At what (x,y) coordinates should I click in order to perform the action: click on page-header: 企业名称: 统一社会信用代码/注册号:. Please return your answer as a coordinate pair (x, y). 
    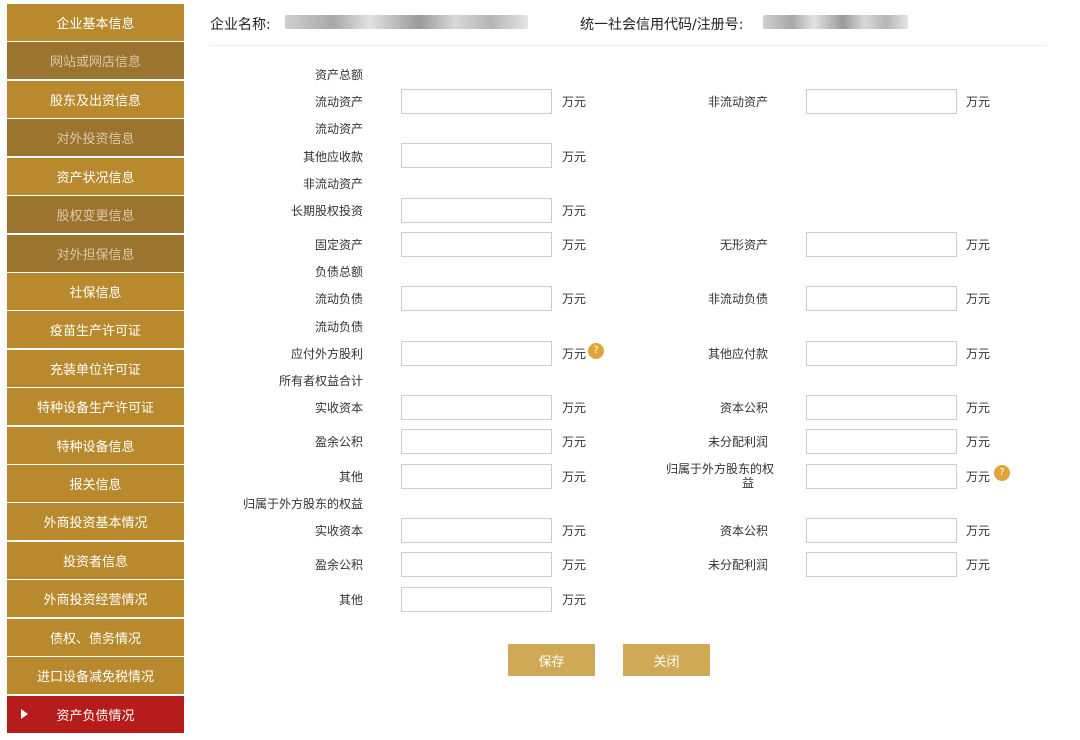
    Looking at the image, I should click on (628, 28).